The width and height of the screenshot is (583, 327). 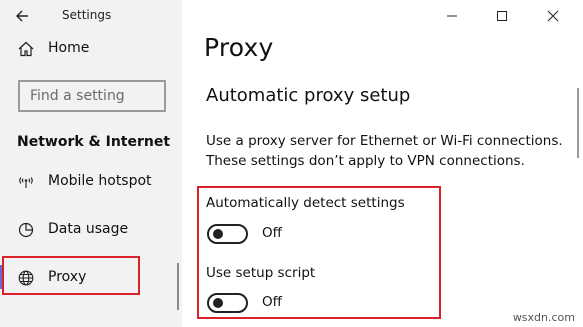 I want to click on watermark: wsxdn.com, so click(x=543, y=317).